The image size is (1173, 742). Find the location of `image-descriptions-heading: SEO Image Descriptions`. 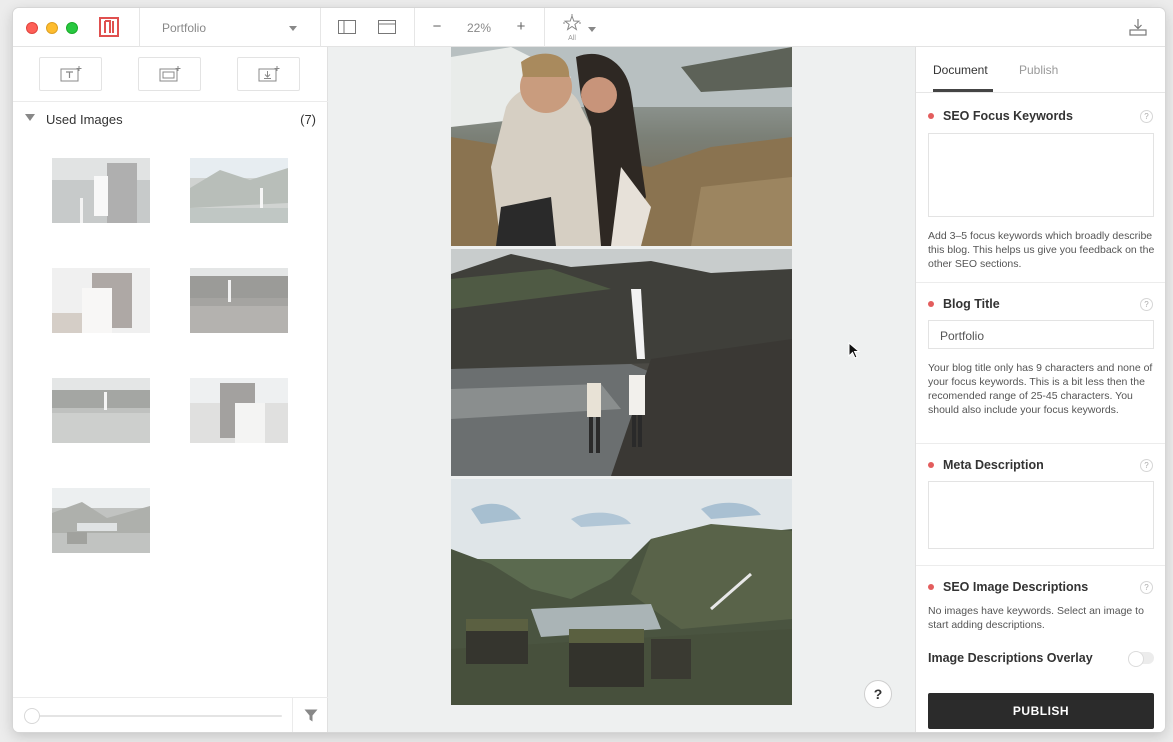

image-descriptions-heading: SEO Image Descriptions is located at coordinates (1008, 587).